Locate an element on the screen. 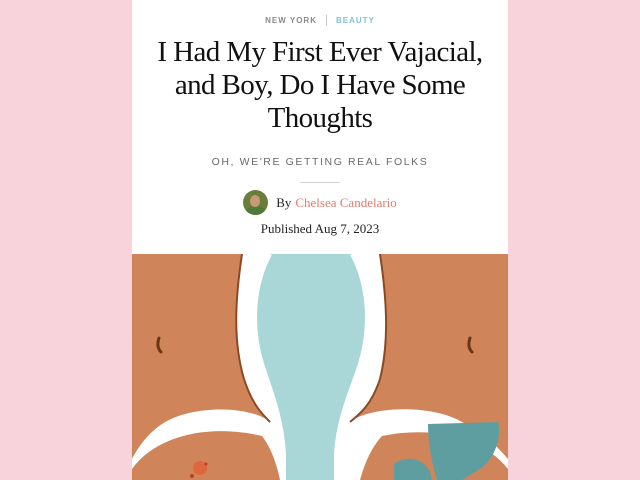 The image size is (640, 480). byline: By Chelsea Candelario is located at coordinates (320, 202).